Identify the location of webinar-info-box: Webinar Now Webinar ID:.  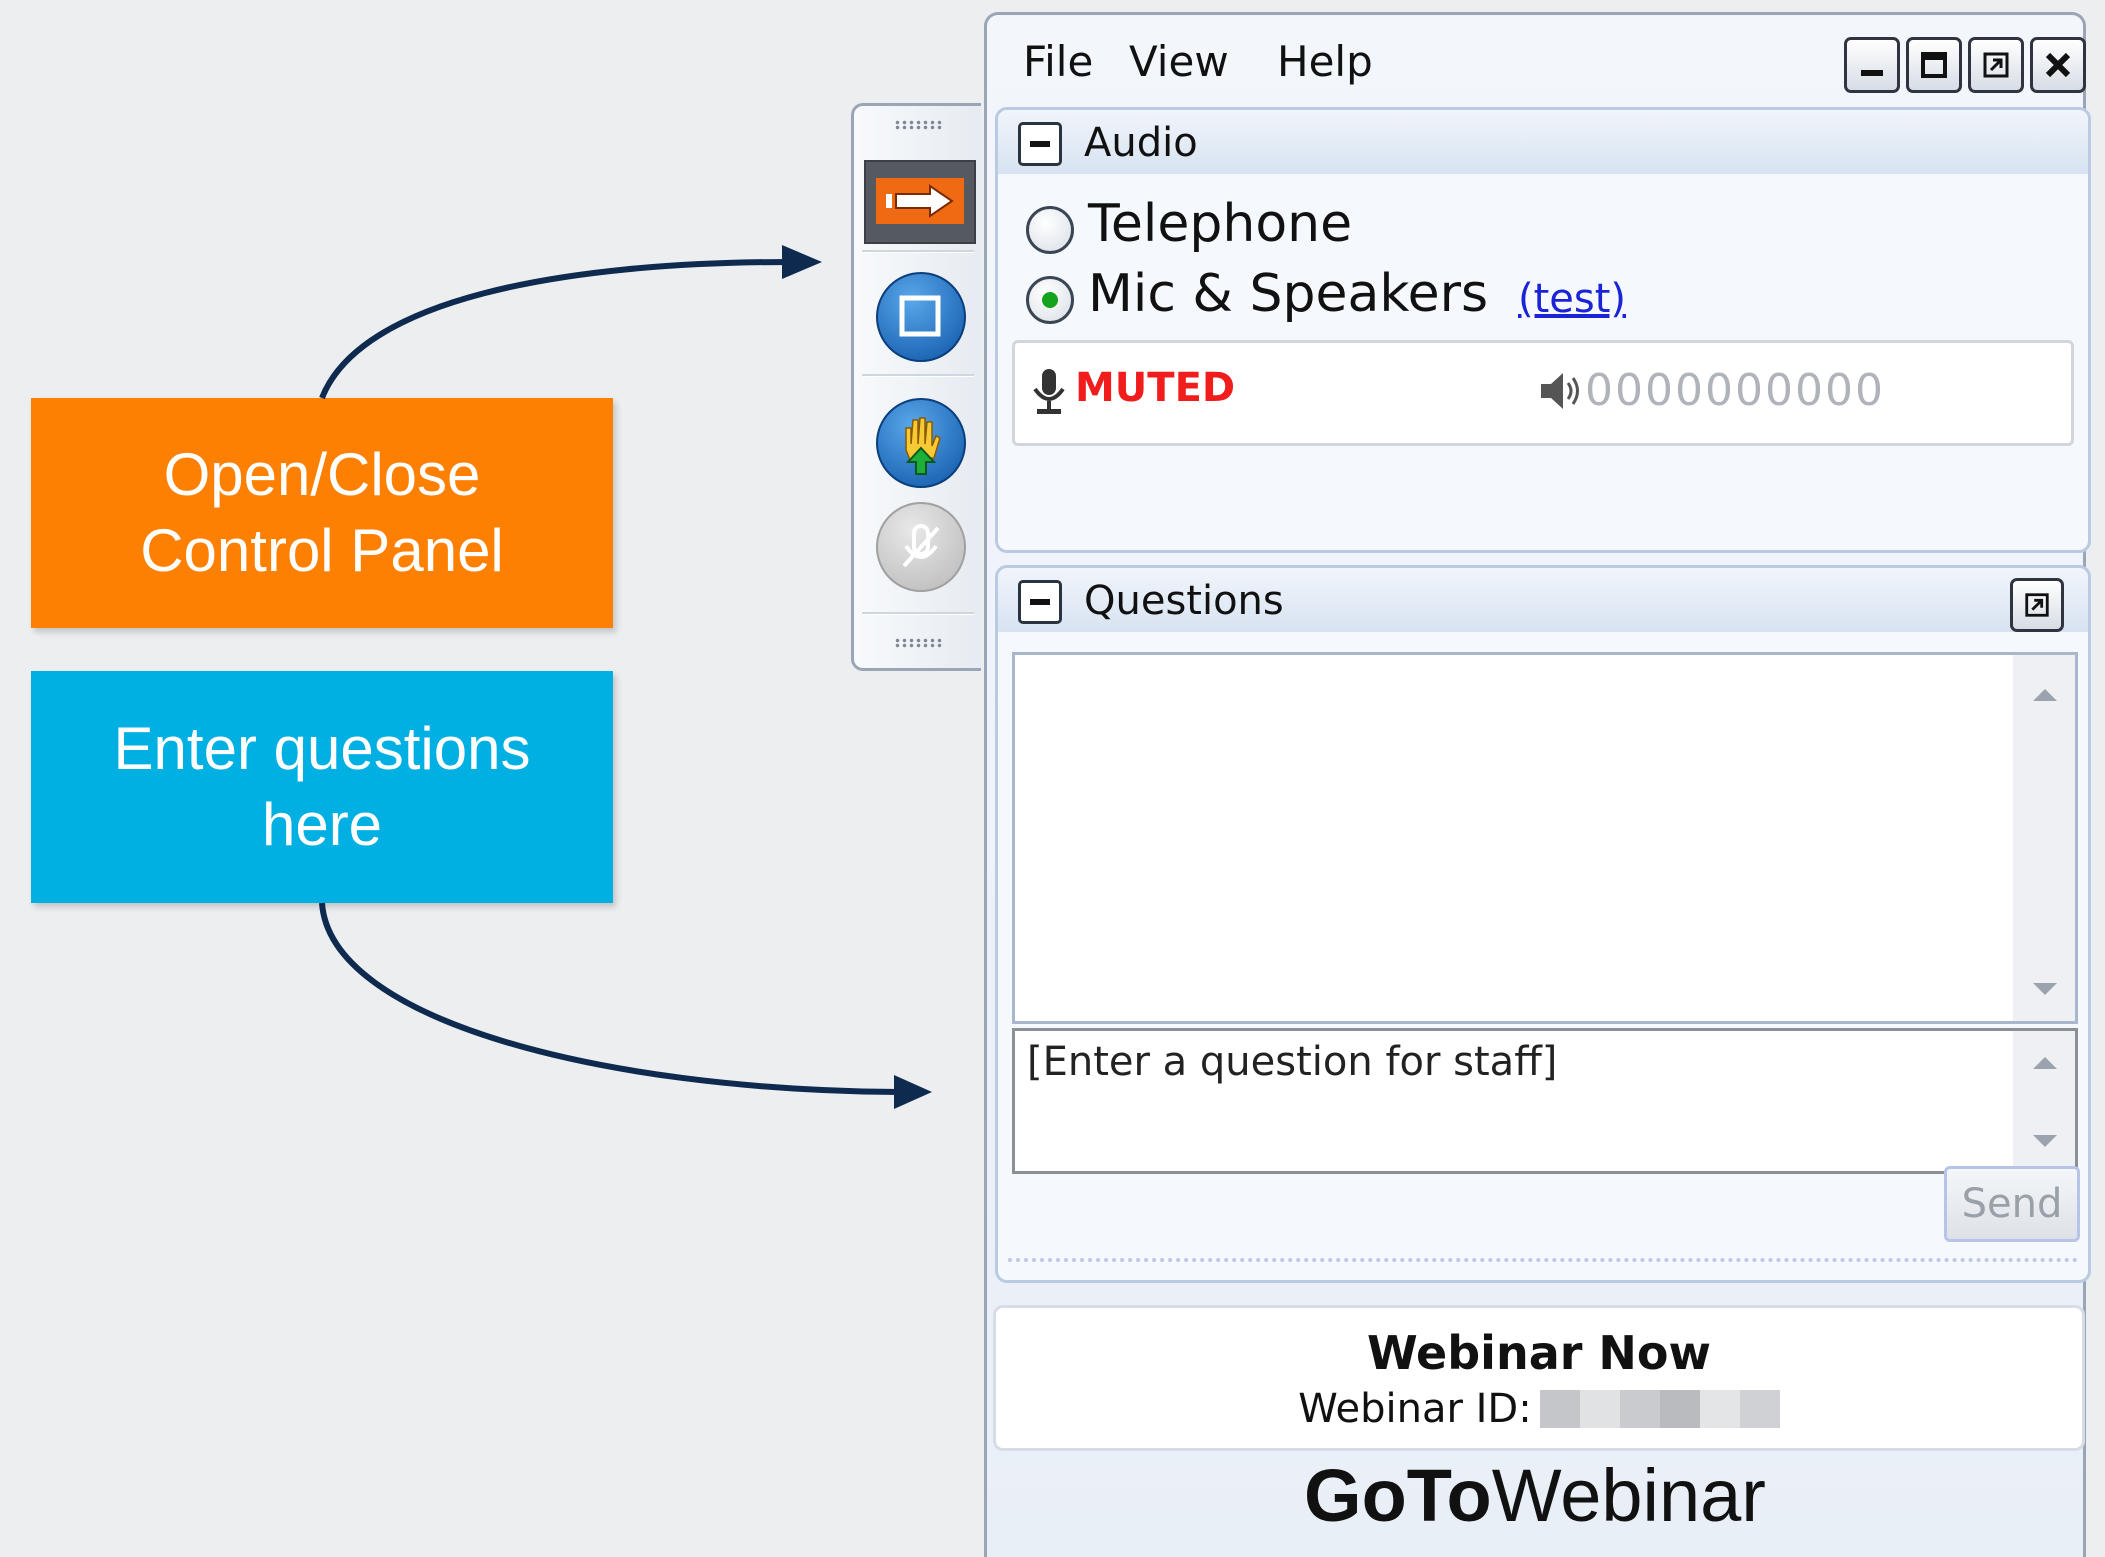
(1539, 1378).